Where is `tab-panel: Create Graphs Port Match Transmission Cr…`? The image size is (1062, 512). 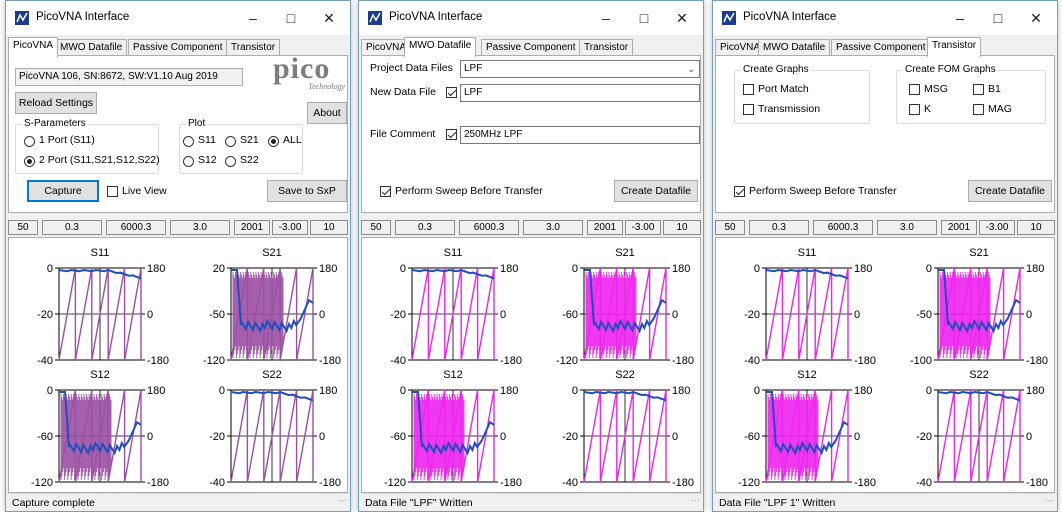 tab-panel: Create Graphs Port Match Transmission Cr… is located at coordinates (885, 134).